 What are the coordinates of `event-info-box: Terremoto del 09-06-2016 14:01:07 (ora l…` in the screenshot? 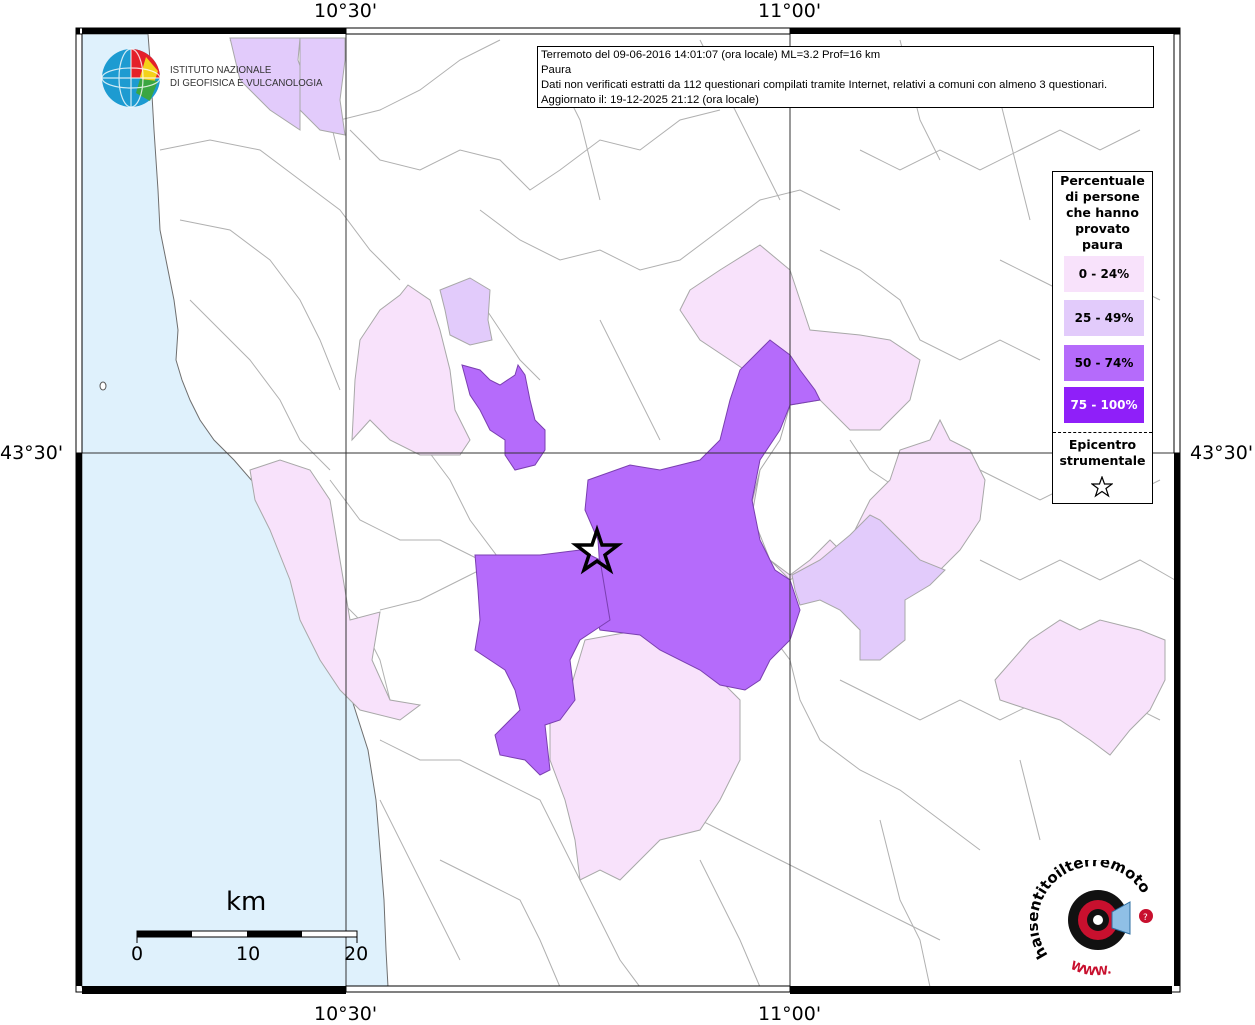 It's located at (845, 77).